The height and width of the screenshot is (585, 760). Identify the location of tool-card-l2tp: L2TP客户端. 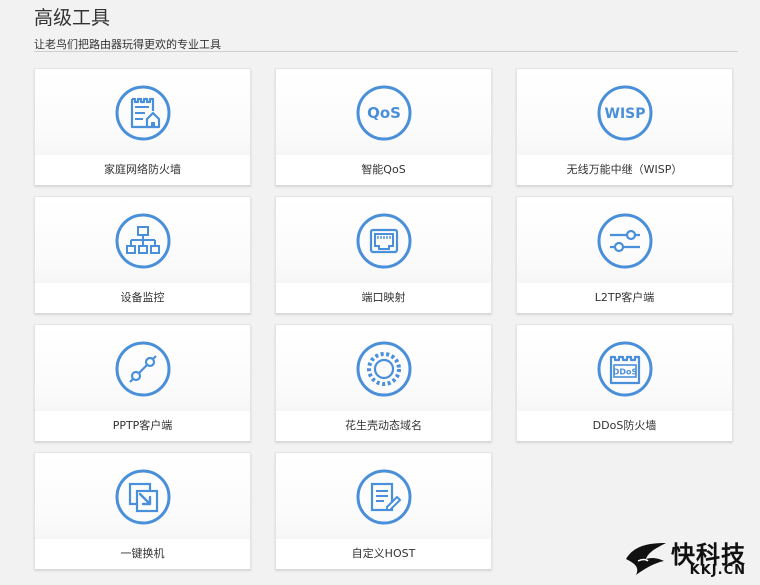
(624, 254).